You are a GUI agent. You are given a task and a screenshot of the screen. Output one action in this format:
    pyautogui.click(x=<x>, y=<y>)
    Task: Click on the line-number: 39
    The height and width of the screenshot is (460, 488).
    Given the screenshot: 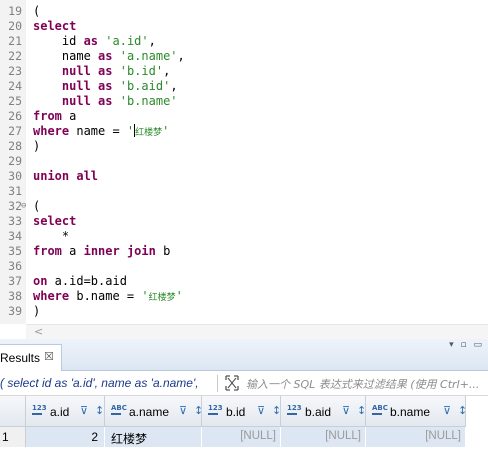 What is the action you would take?
    pyautogui.click(x=15, y=311)
    